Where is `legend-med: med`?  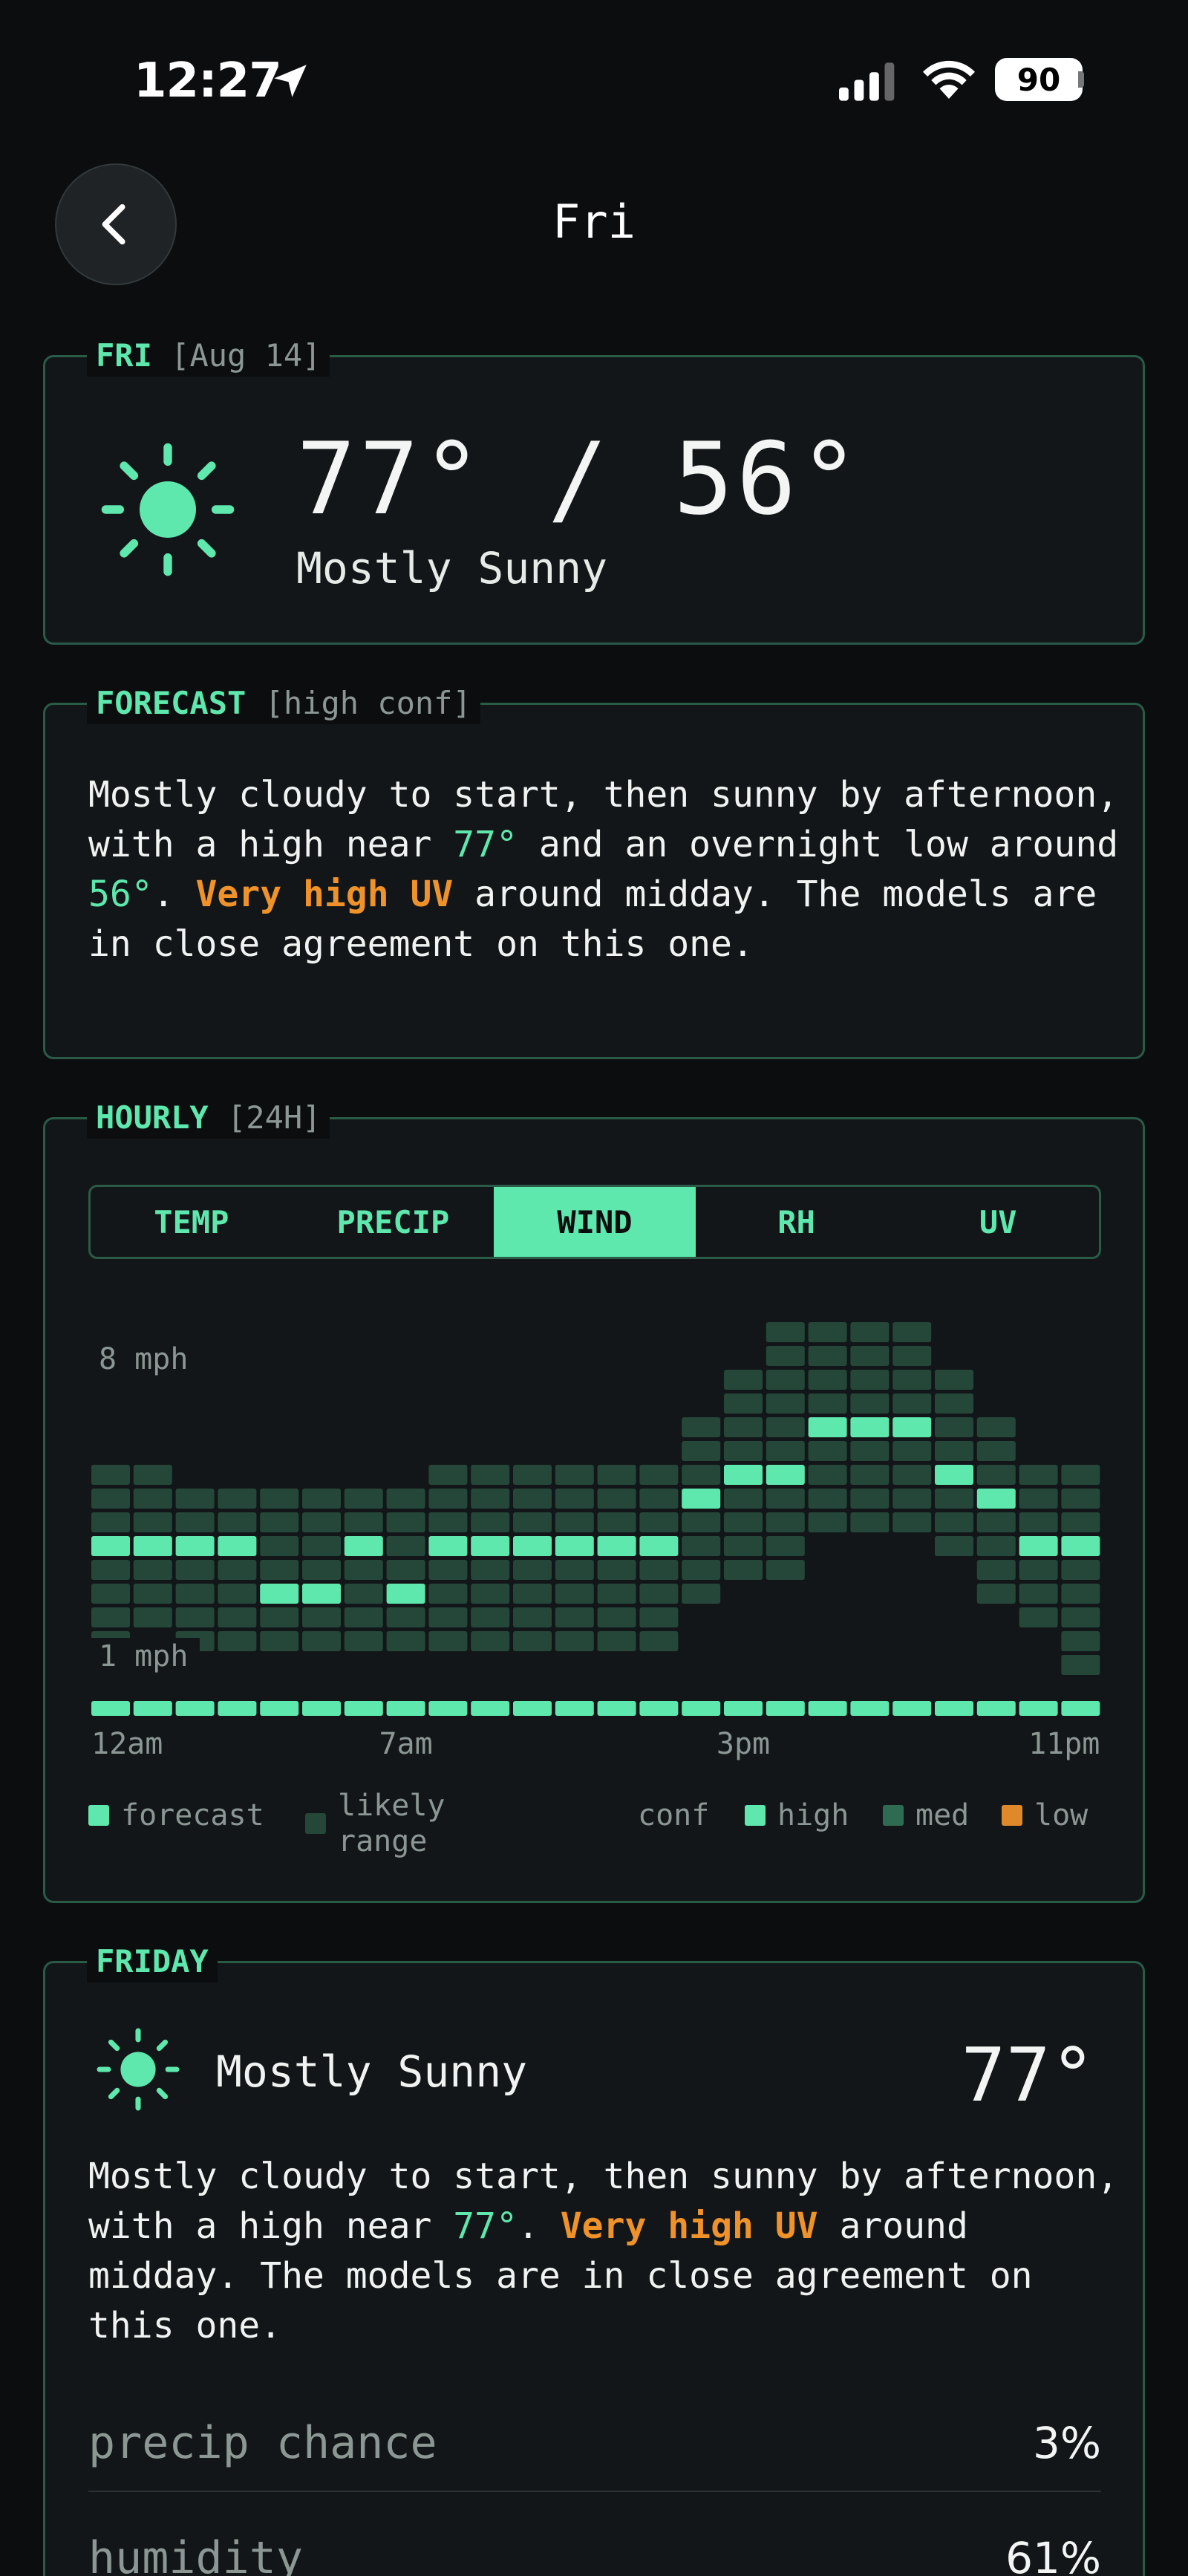
legend-med: med is located at coordinates (926, 1815).